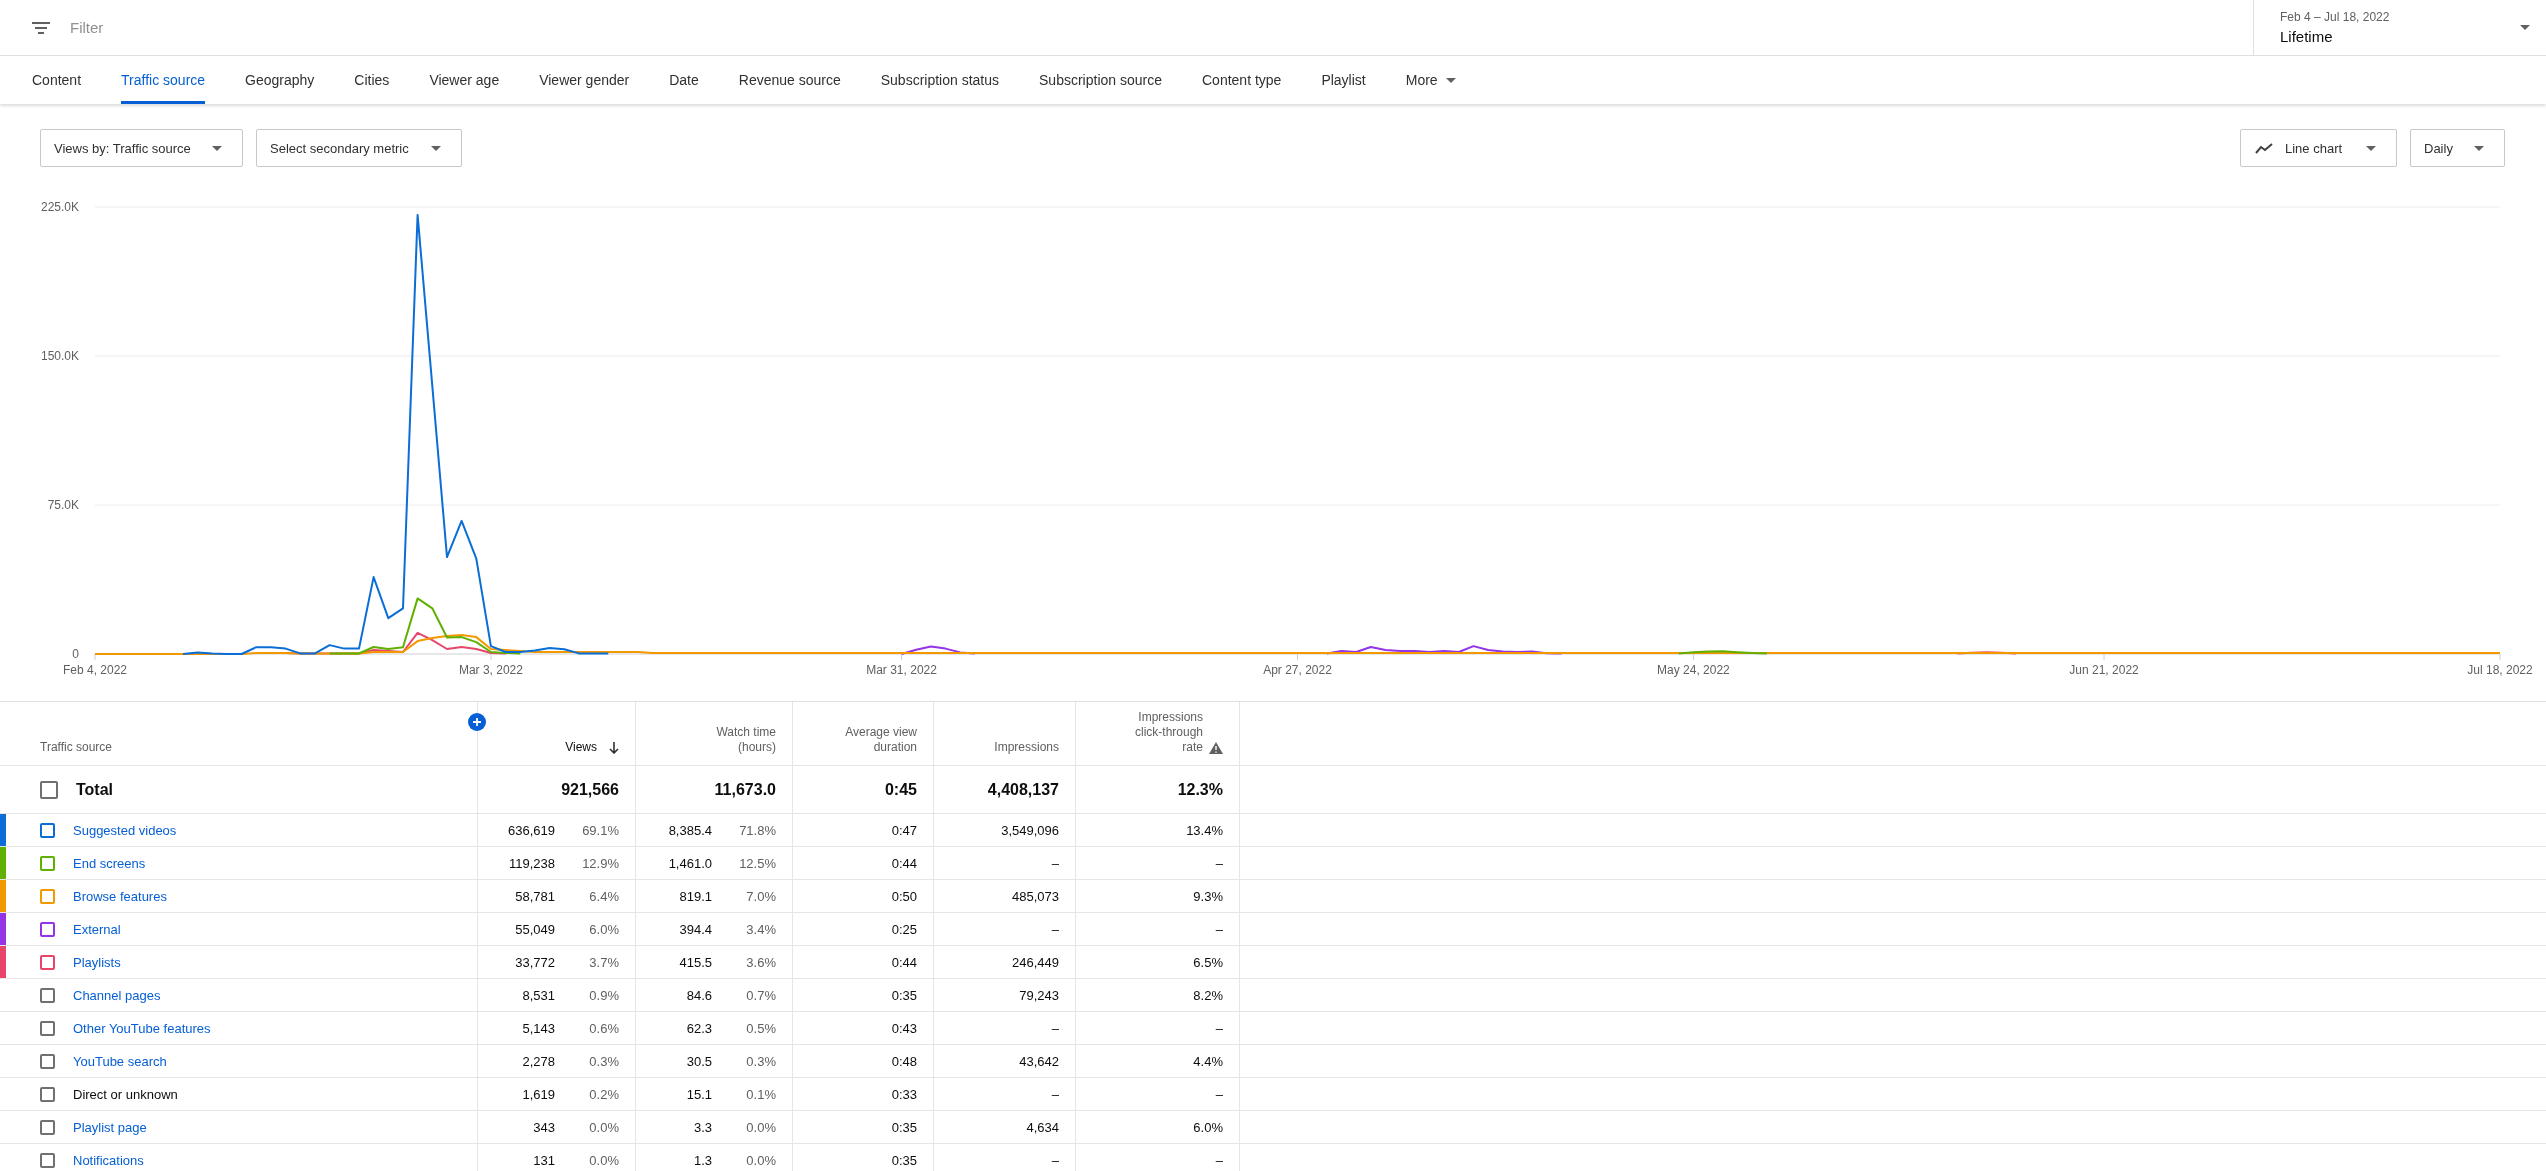  Describe the element at coordinates (757, 830) in the screenshot. I see `share-cell-text: 71.8%` at that location.